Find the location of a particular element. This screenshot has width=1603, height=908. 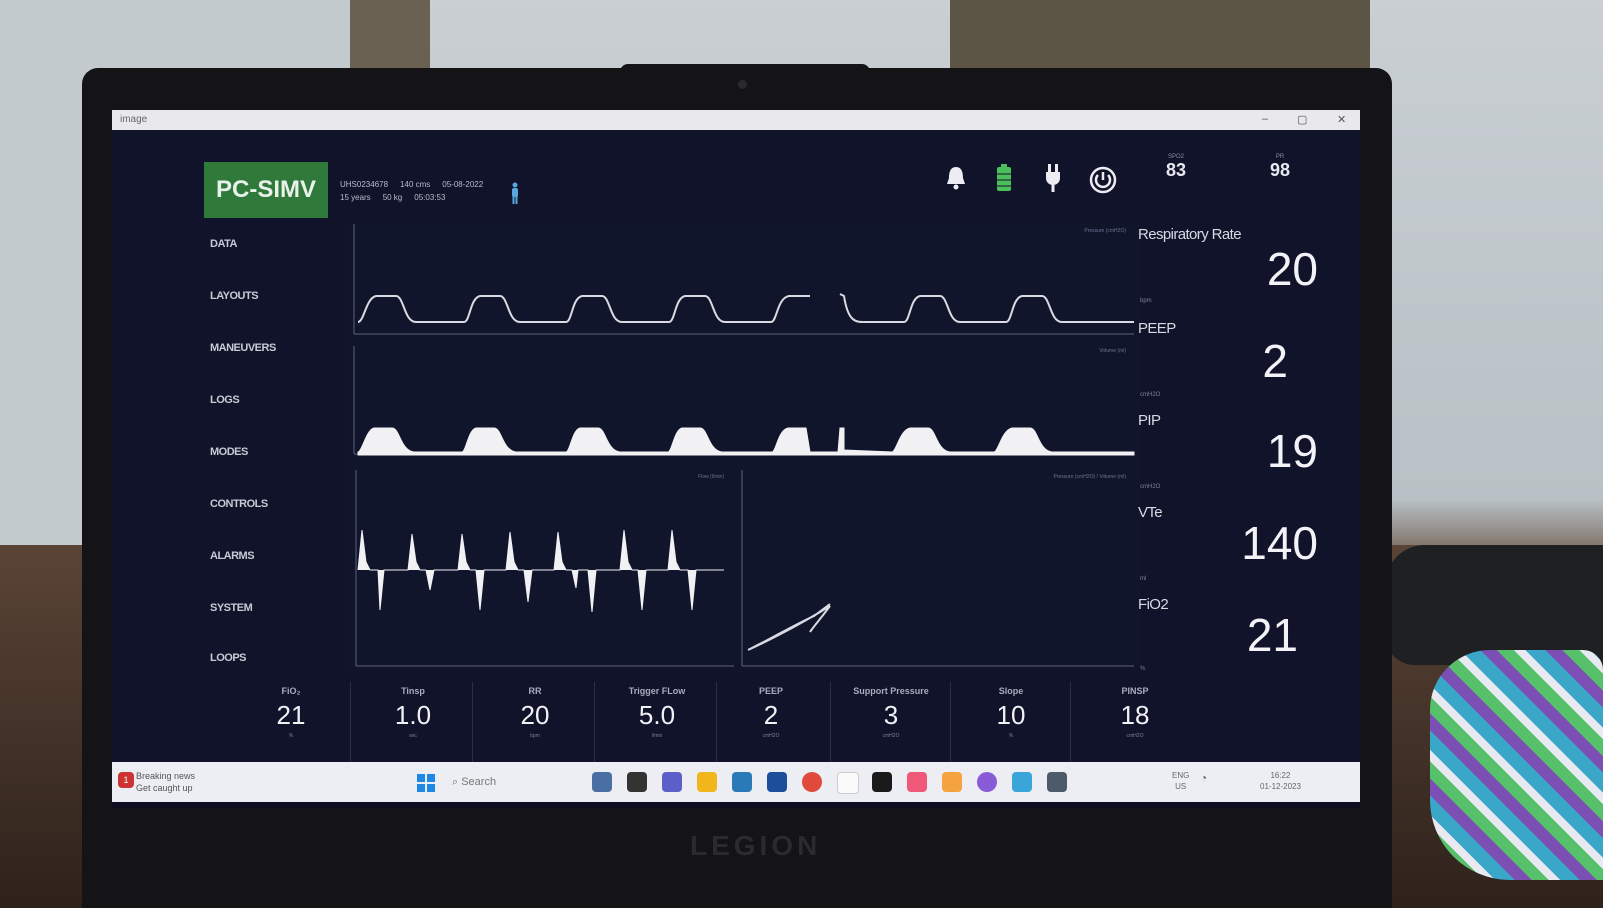

language-indicator: ENG US is located at coordinates (1180, 781).